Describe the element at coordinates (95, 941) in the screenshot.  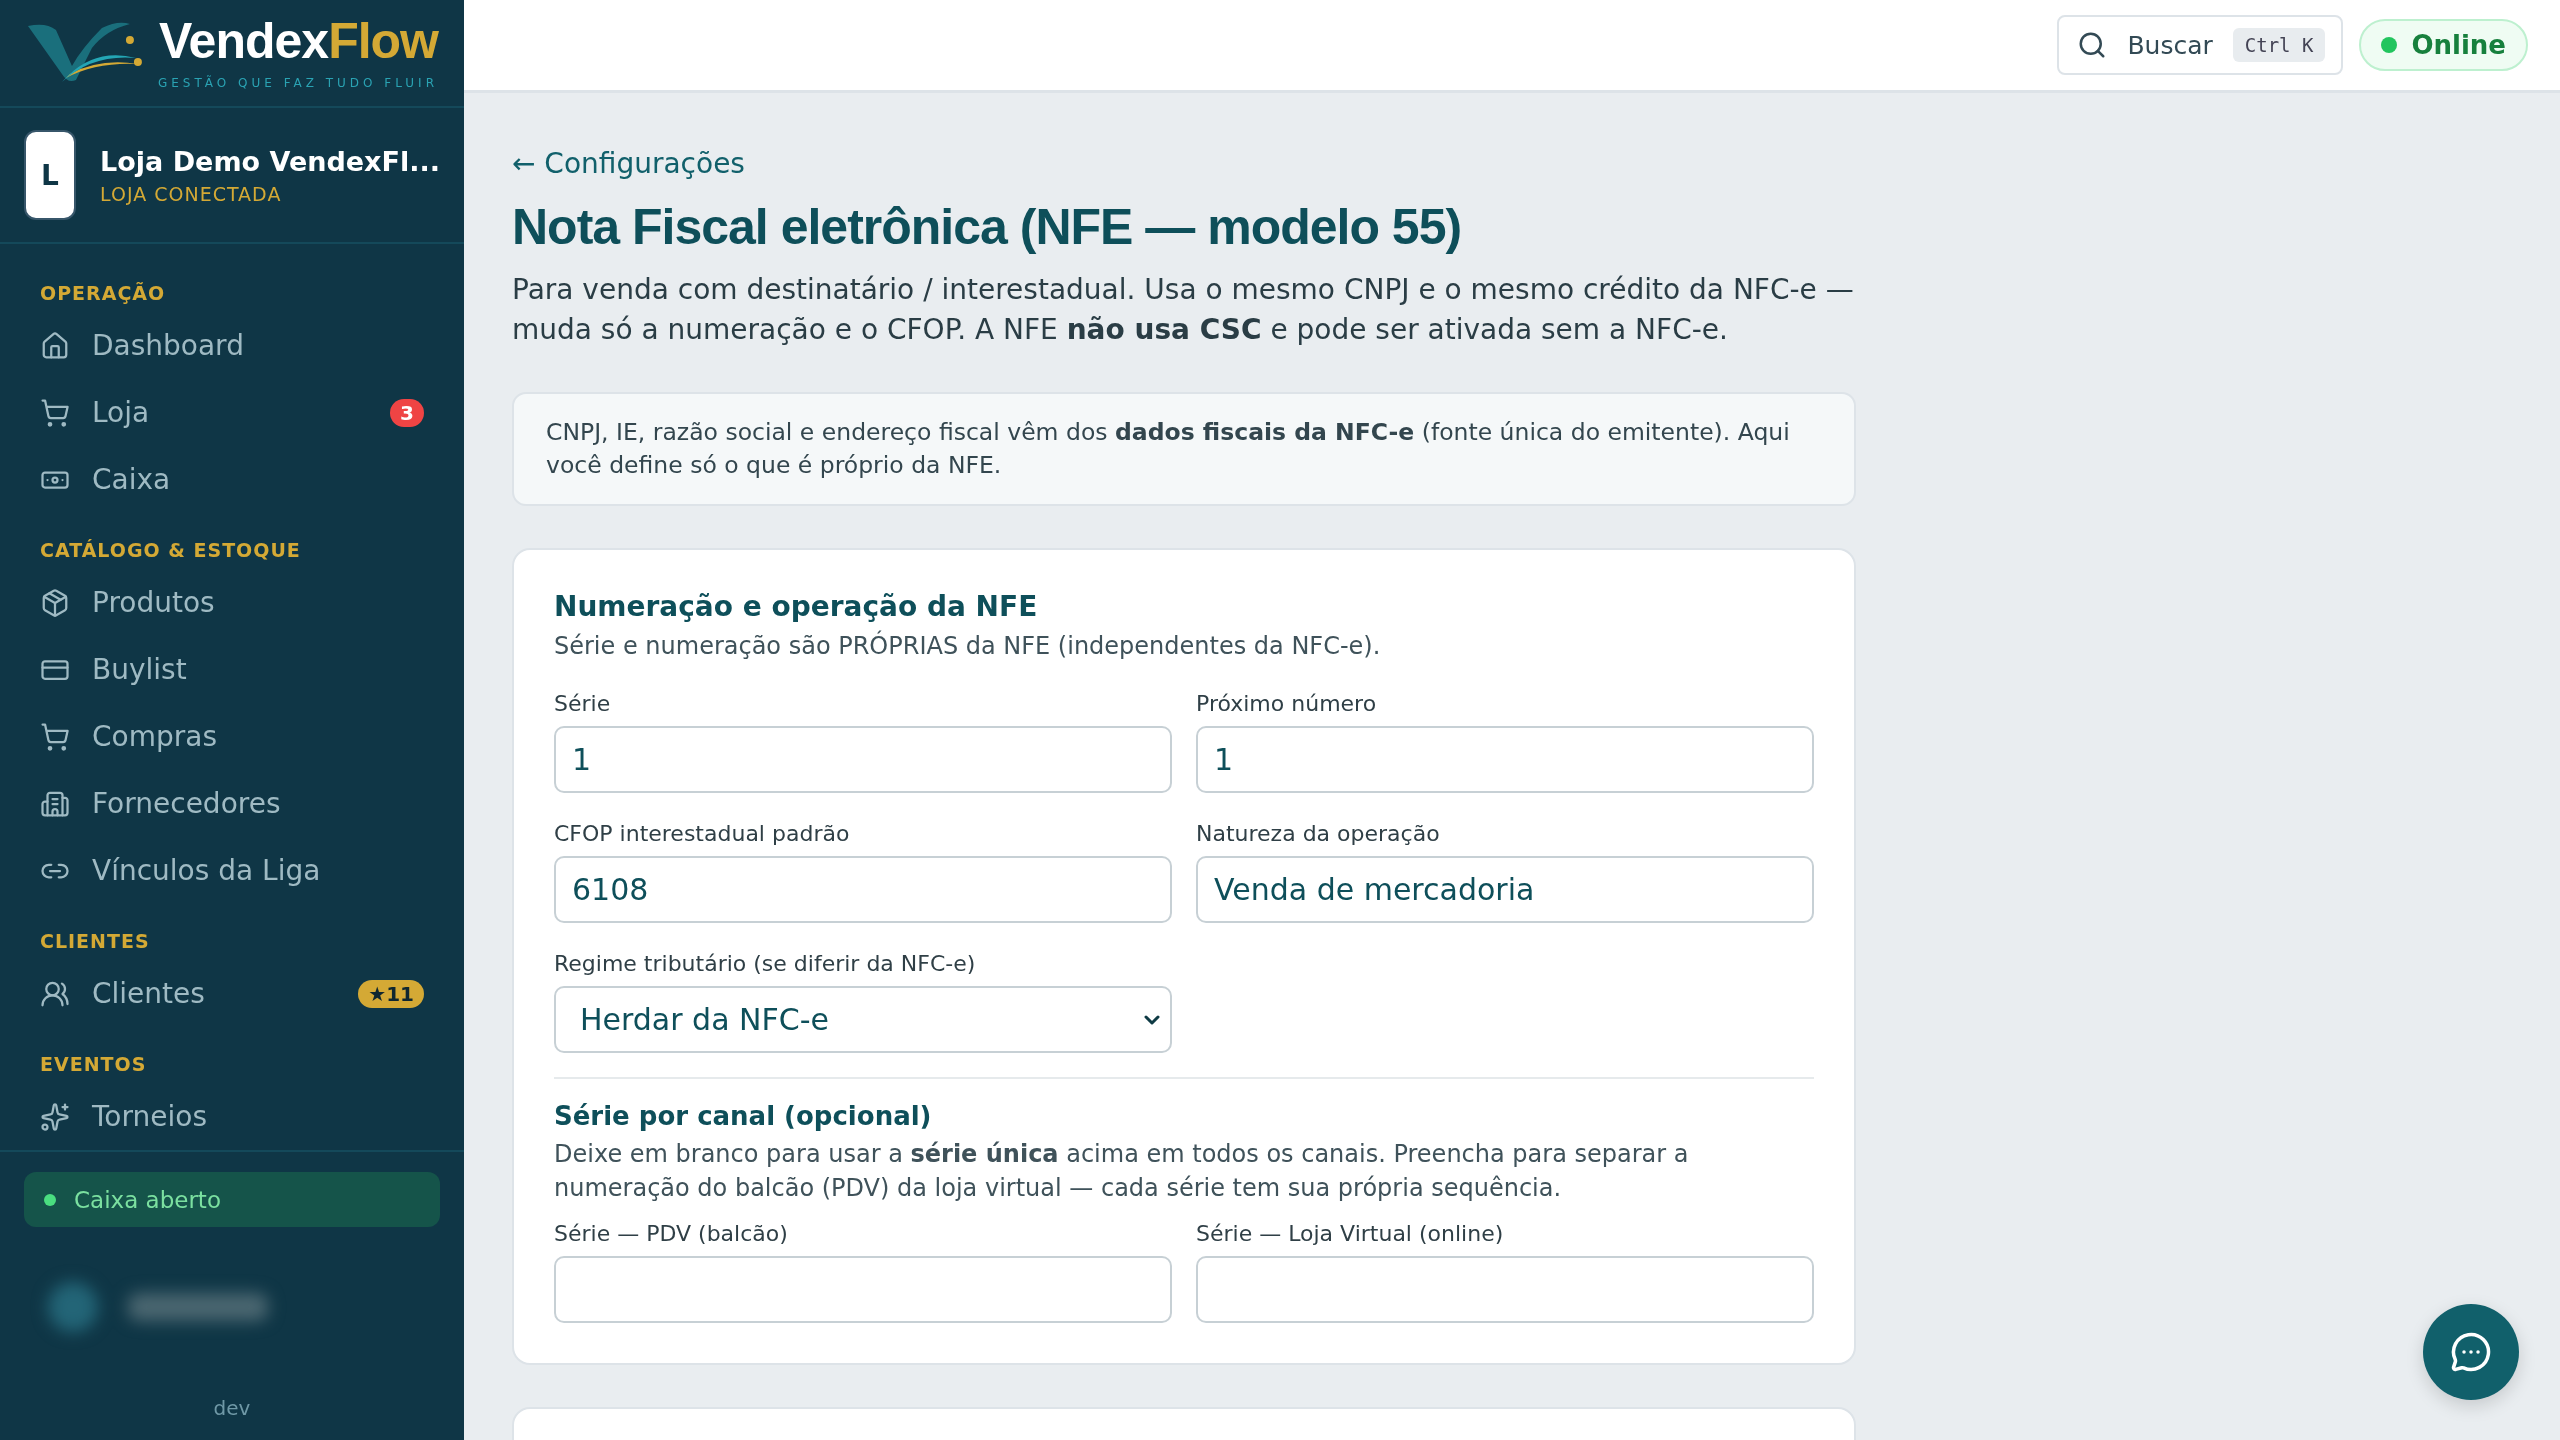
I see `section-title: CLIENTES` at that location.